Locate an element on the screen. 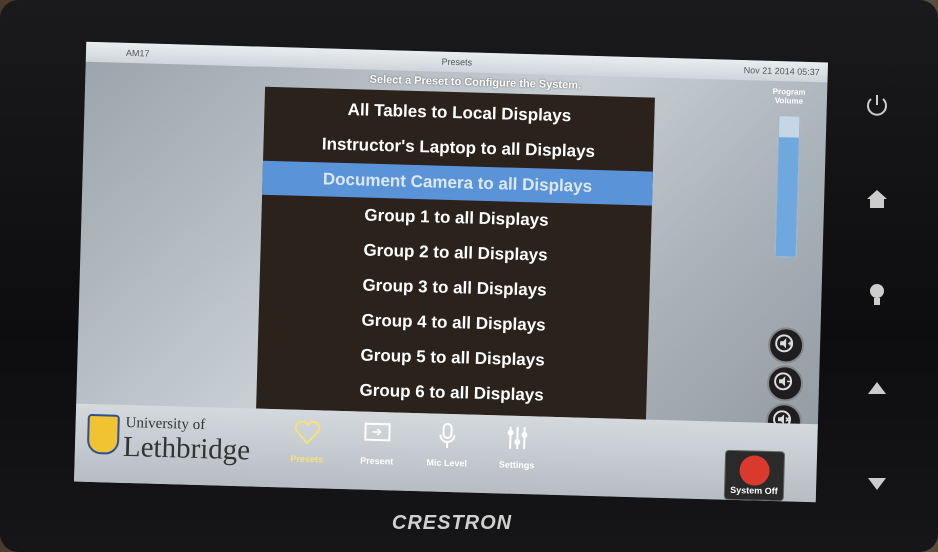 This screenshot has height=552, width=938. university-logo: University of Lethbridge is located at coordinates (173, 442).